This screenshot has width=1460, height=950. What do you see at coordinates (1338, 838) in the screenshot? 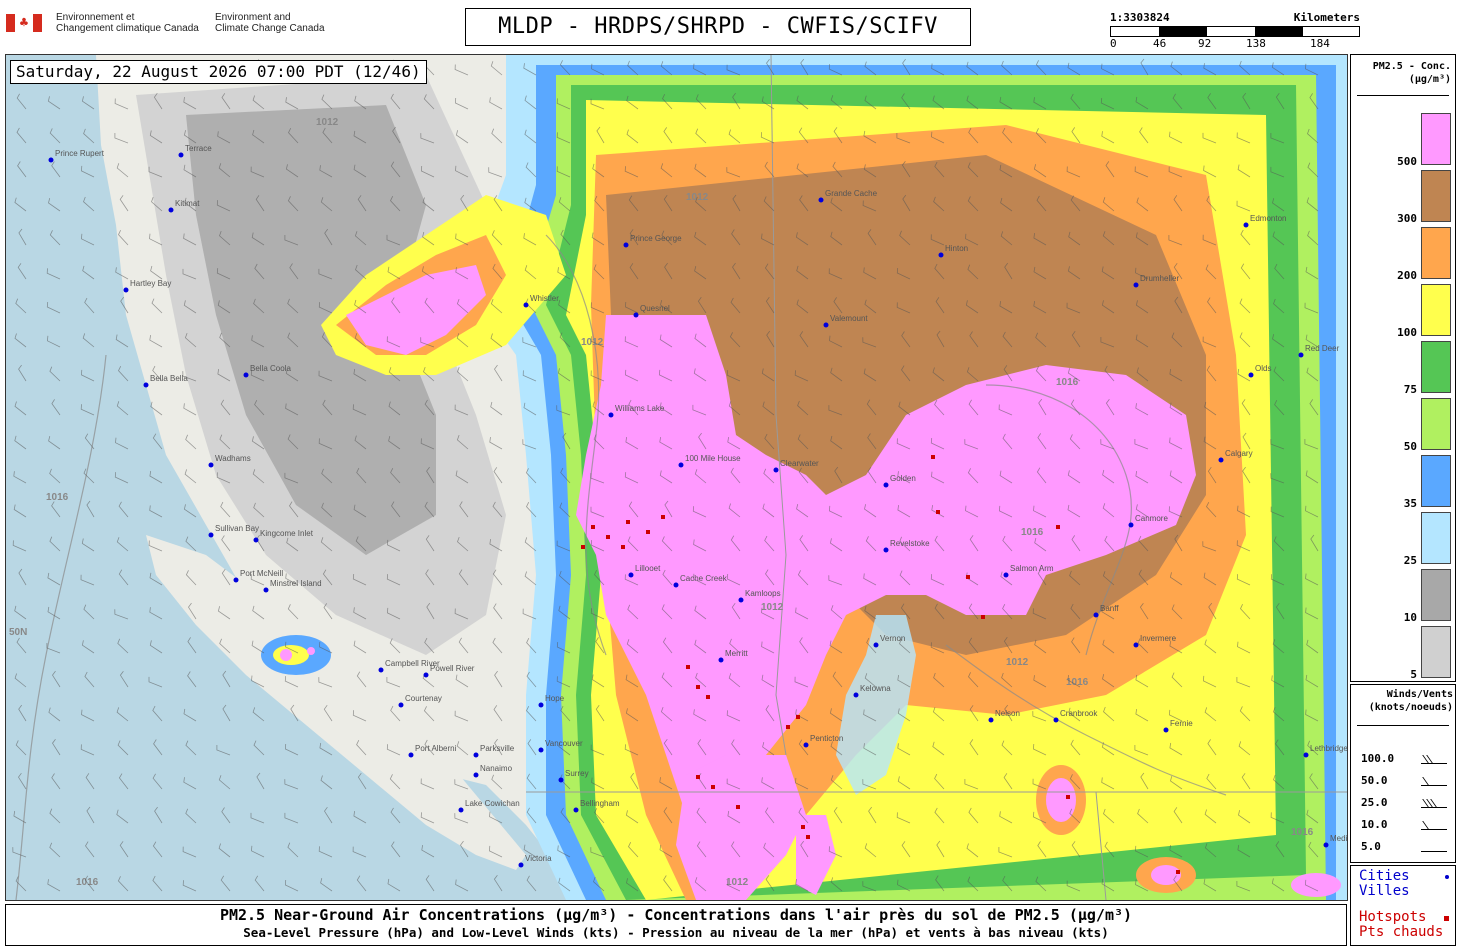
I see `city-label: Medicine Hat` at bounding box center [1338, 838].